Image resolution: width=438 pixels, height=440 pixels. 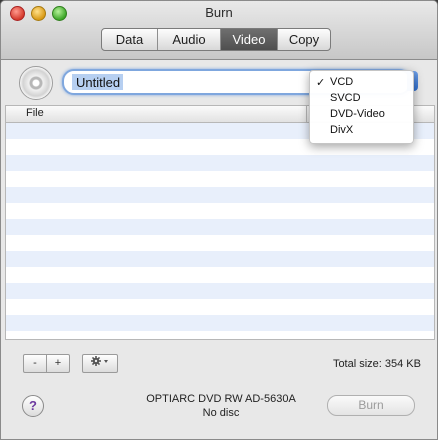 What do you see at coordinates (191, 82) in the screenshot?
I see `disc-name-input` at bounding box center [191, 82].